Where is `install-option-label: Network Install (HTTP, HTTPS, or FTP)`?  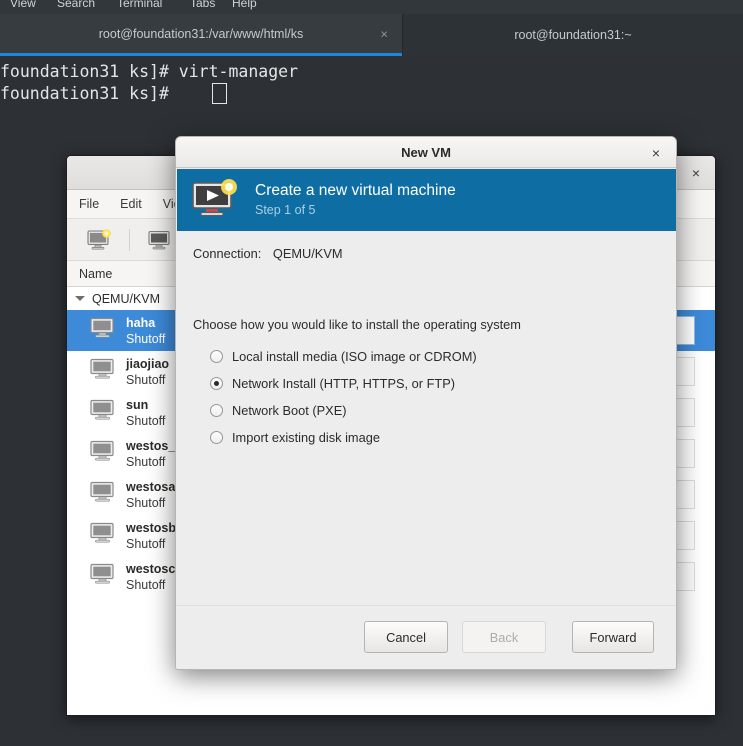 install-option-label: Network Install (HTTP, HTTPS, or FTP) is located at coordinates (344, 383).